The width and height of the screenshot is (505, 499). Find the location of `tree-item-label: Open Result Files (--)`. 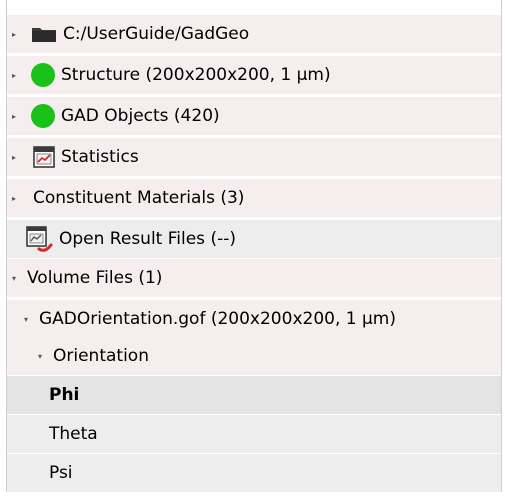

tree-item-label: Open Result Files (--) is located at coordinates (147, 239).